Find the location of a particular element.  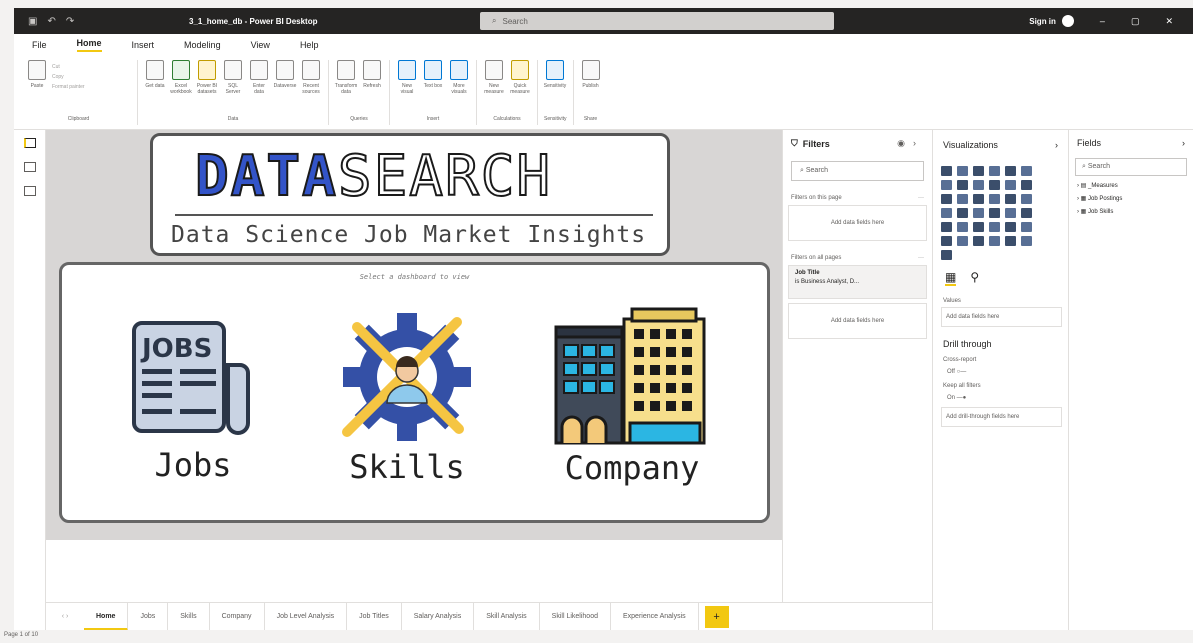

viz-collapse-icon: › is located at coordinates (1056, 145).